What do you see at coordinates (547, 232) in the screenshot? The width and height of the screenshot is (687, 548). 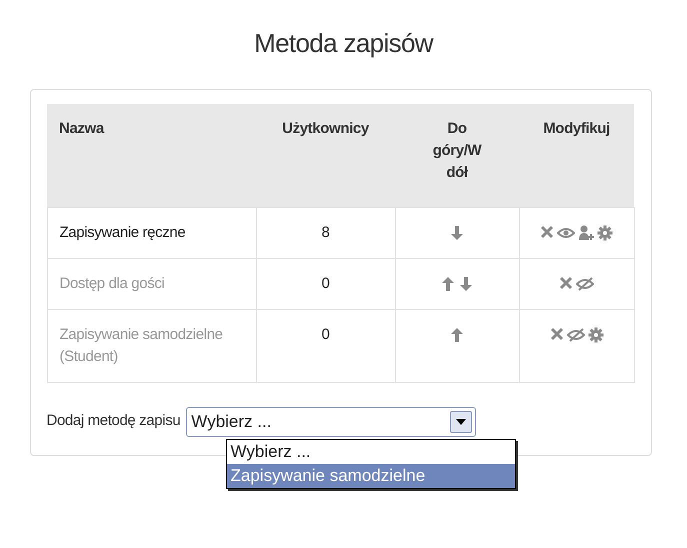 I see `delete-icon` at bounding box center [547, 232].